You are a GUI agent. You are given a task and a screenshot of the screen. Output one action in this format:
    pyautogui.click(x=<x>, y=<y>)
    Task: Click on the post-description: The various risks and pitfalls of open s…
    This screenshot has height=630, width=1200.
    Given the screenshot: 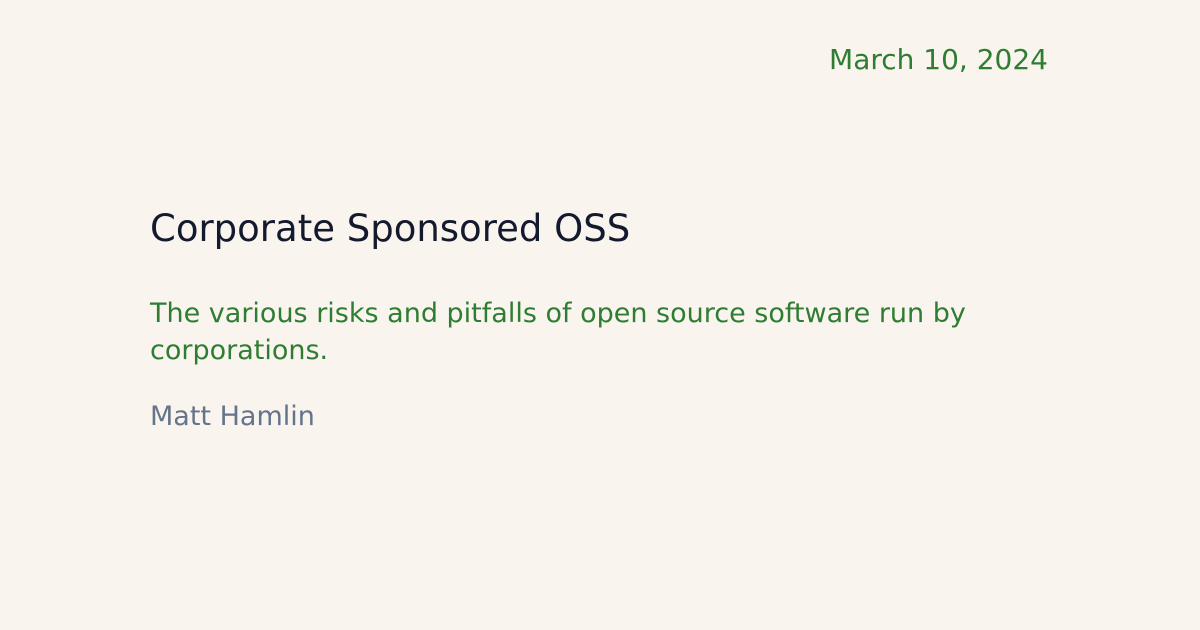 What is the action you would take?
    pyautogui.click(x=558, y=332)
    